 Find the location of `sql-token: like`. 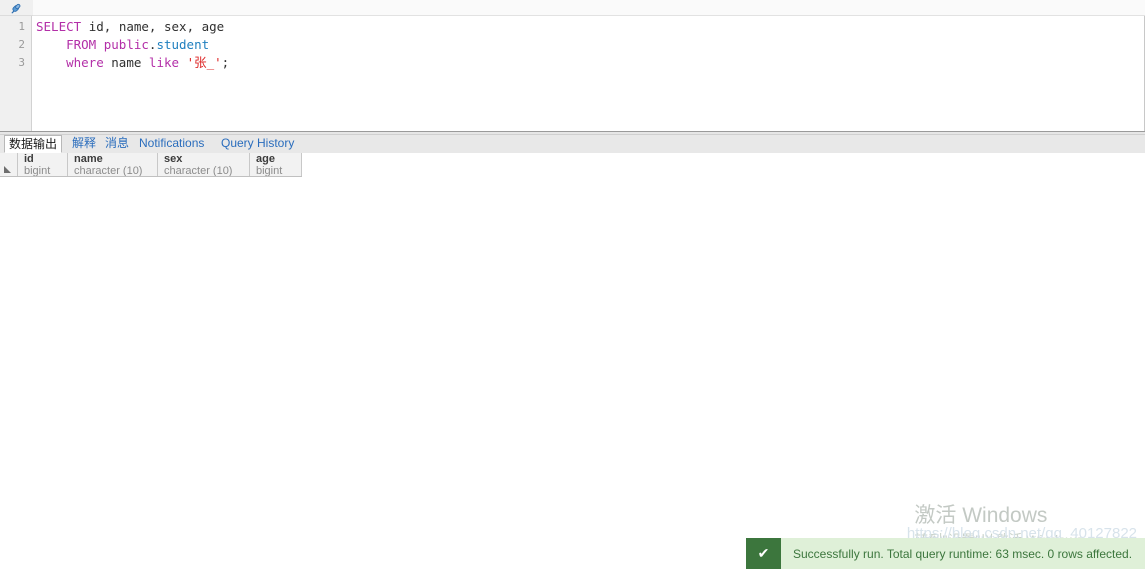

sql-token: like is located at coordinates (164, 62).